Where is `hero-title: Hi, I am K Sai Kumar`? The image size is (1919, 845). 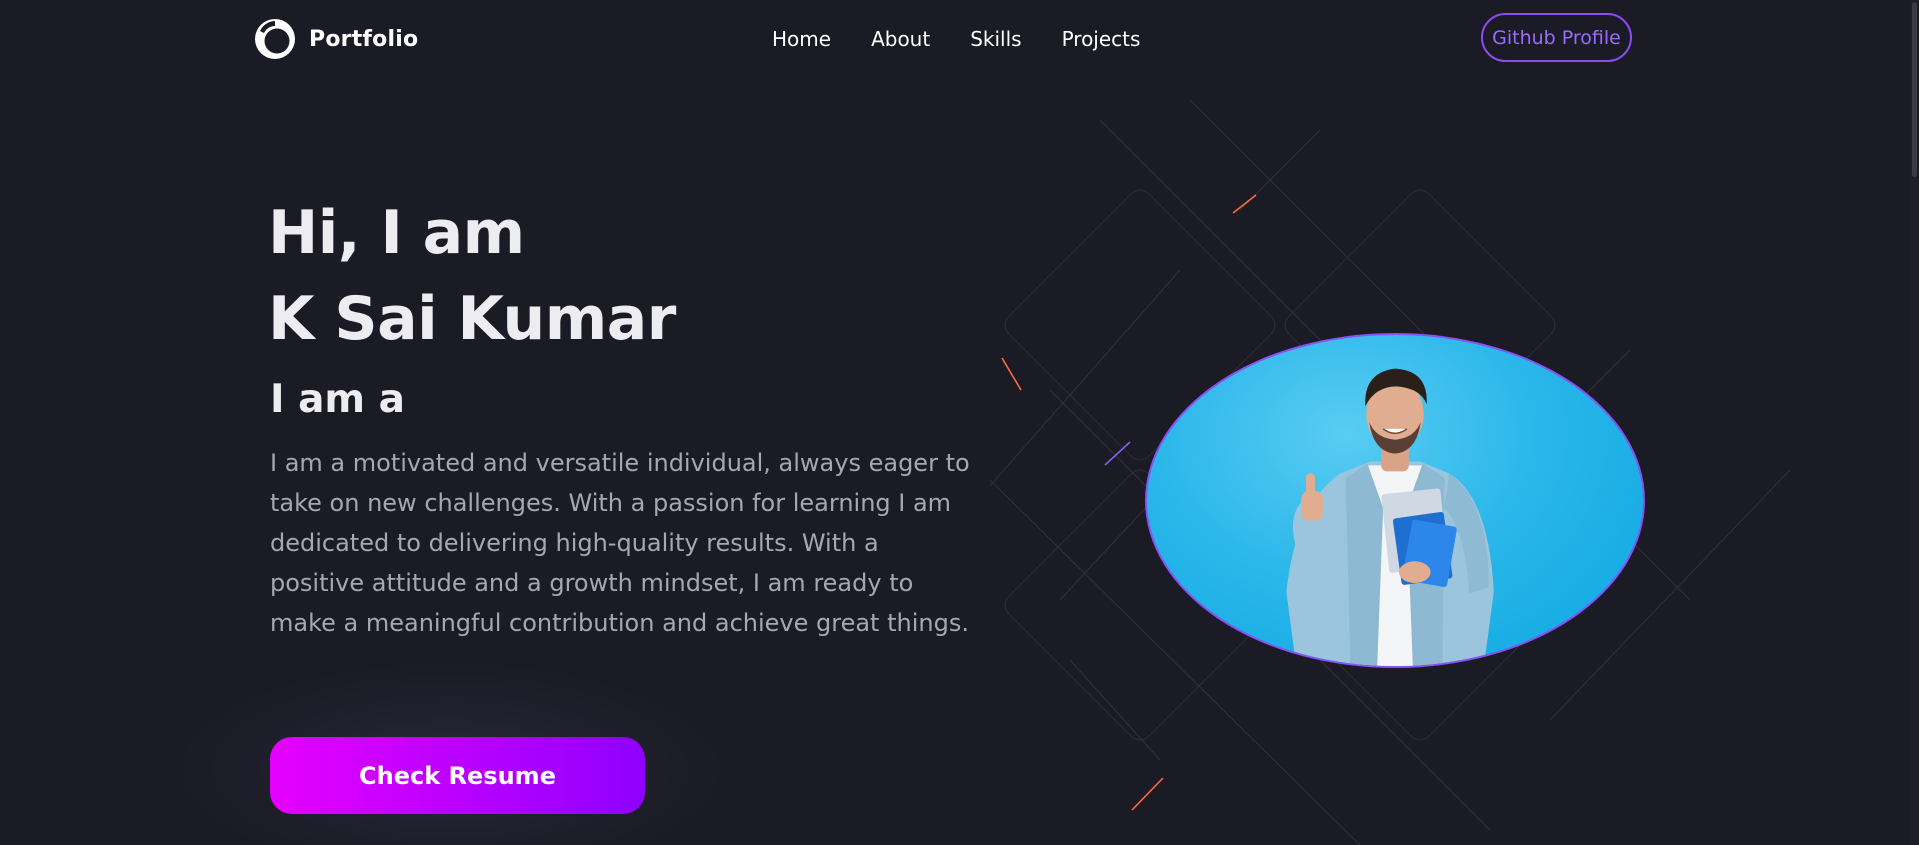
hero-title: Hi, I am K Sai Kumar is located at coordinates (472, 276).